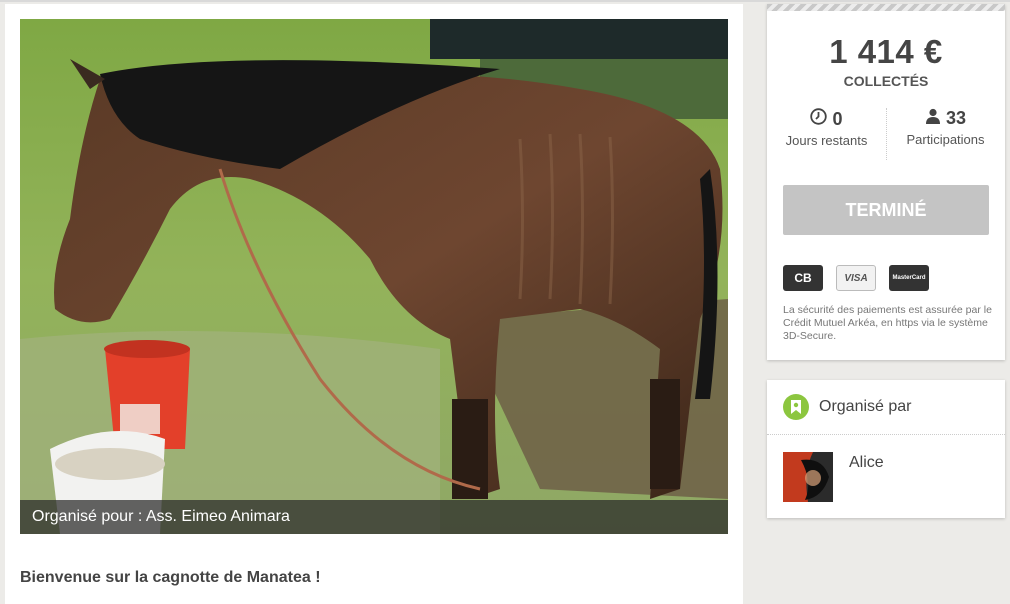 This screenshot has width=1010, height=604. Describe the element at coordinates (170, 577) in the screenshot. I see `welcome-heading: Bienvenue sur la cagnotte de Manatea !` at that location.